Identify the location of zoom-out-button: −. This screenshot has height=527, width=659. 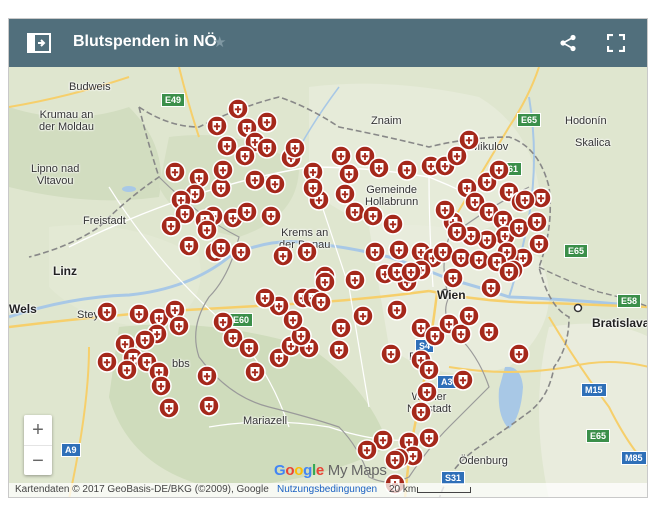
(38, 460).